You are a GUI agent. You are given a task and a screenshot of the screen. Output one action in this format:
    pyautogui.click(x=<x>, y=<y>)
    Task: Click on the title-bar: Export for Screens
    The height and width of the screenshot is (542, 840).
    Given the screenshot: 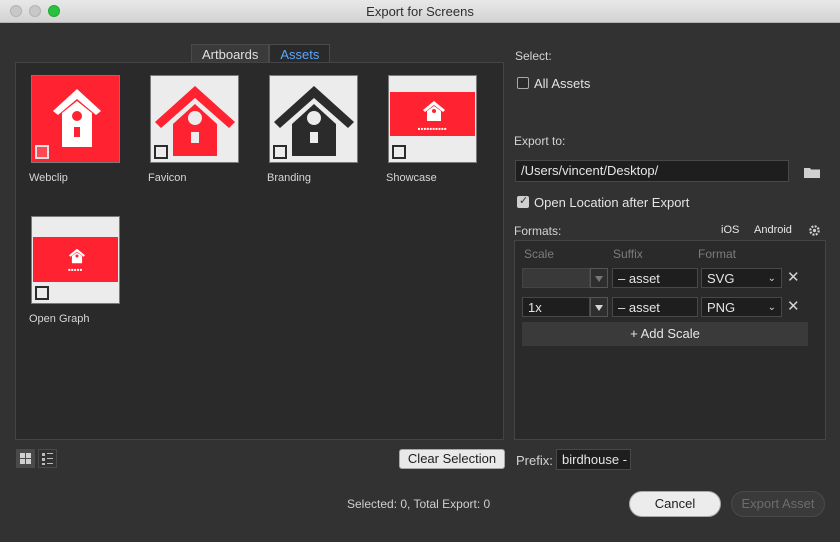 What is the action you would take?
    pyautogui.click(x=420, y=11)
    